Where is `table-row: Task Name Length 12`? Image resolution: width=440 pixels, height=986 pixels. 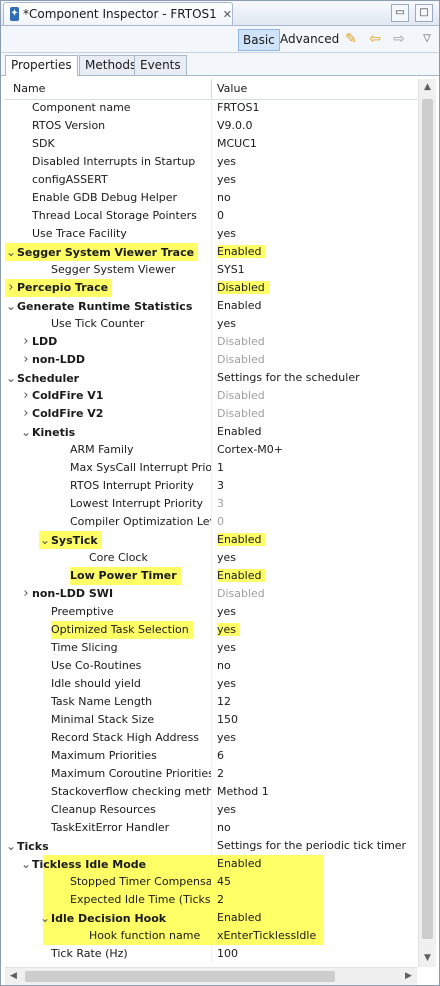 table-row: Task Name Length 12 is located at coordinates (211, 702).